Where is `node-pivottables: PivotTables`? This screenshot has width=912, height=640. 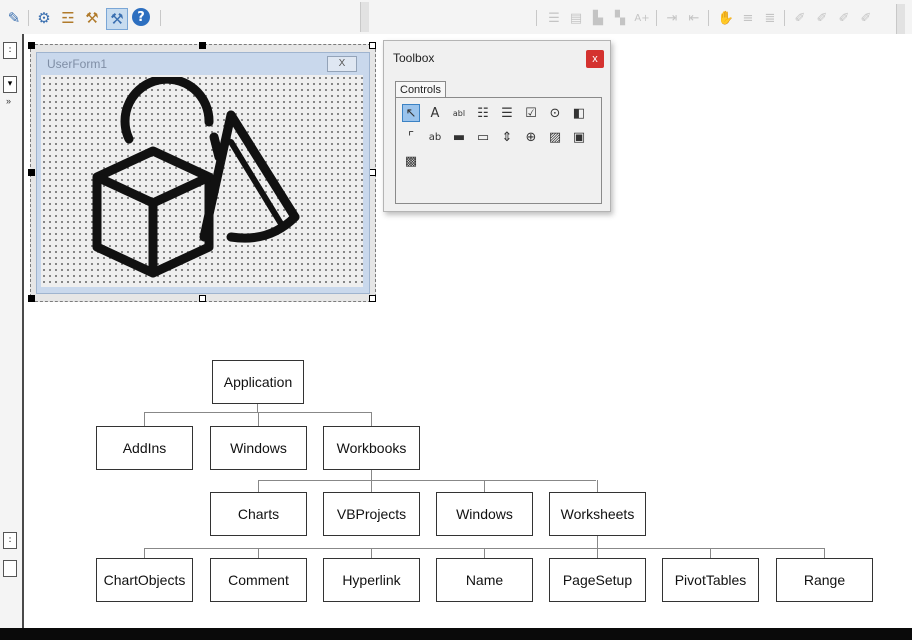
node-pivottables: PivotTables is located at coordinates (710, 580).